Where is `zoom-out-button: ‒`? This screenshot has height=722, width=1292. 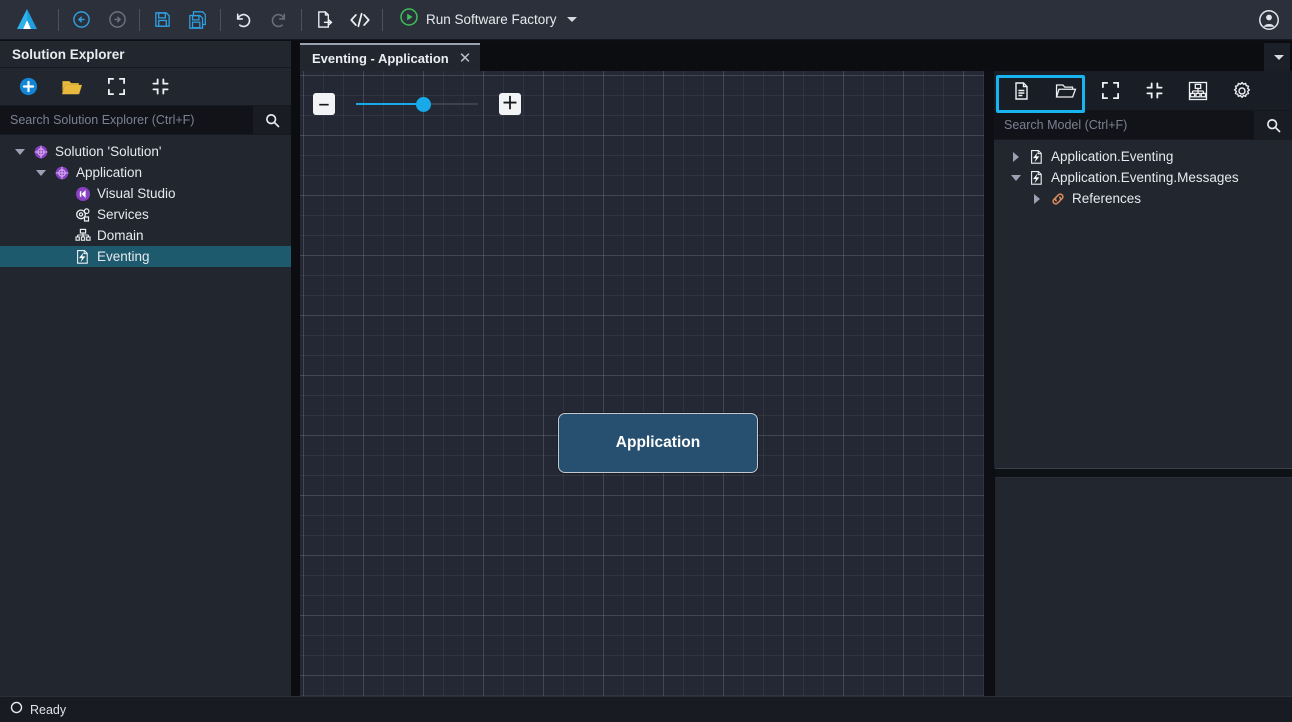 zoom-out-button: ‒ is located at coordinates (324, 104).